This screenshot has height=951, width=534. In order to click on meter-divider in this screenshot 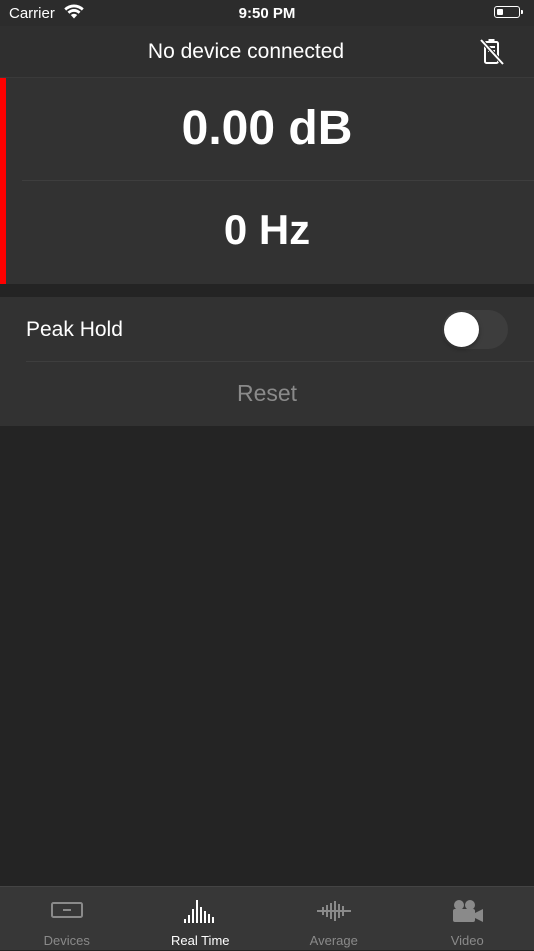, I will do `click(278, 180)`.